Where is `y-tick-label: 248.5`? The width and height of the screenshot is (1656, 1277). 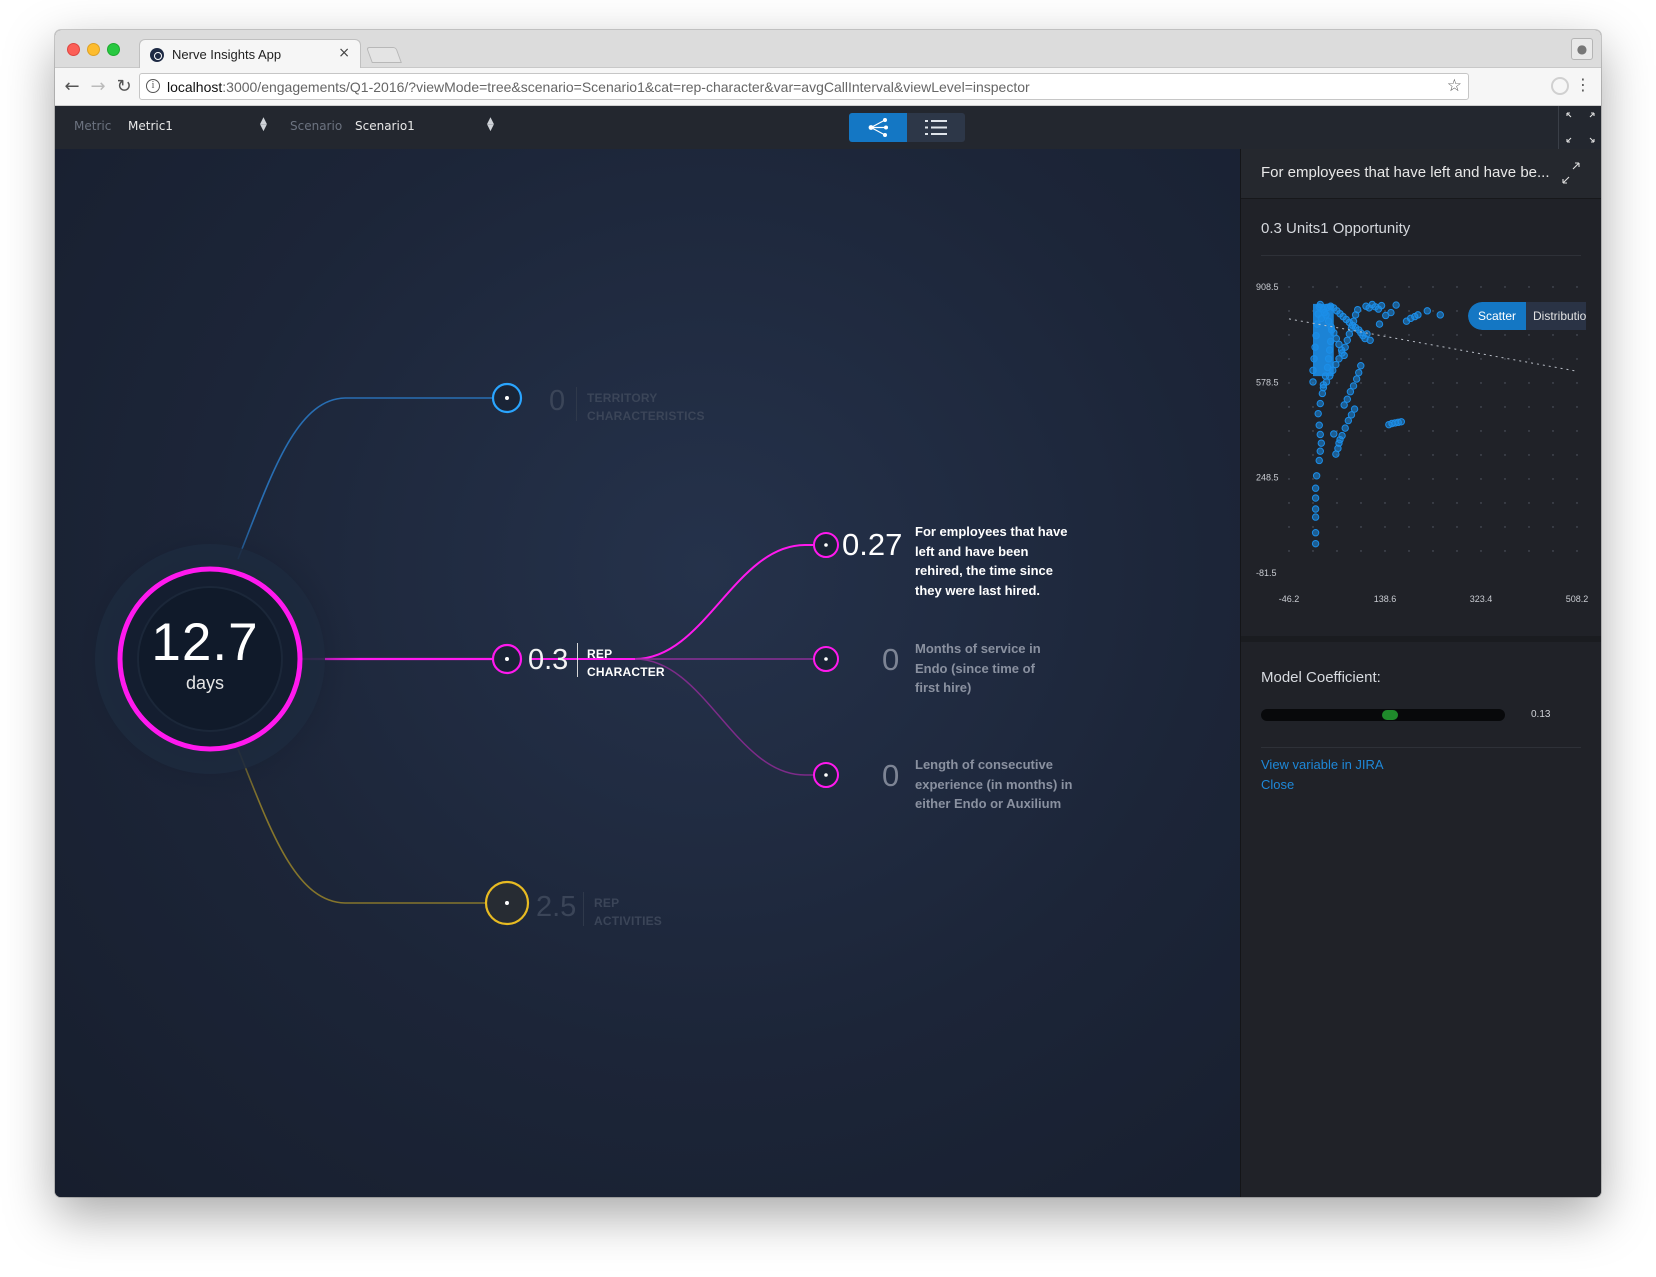 y-tick-label: 248.5 is located at coordinates (1267, 478).